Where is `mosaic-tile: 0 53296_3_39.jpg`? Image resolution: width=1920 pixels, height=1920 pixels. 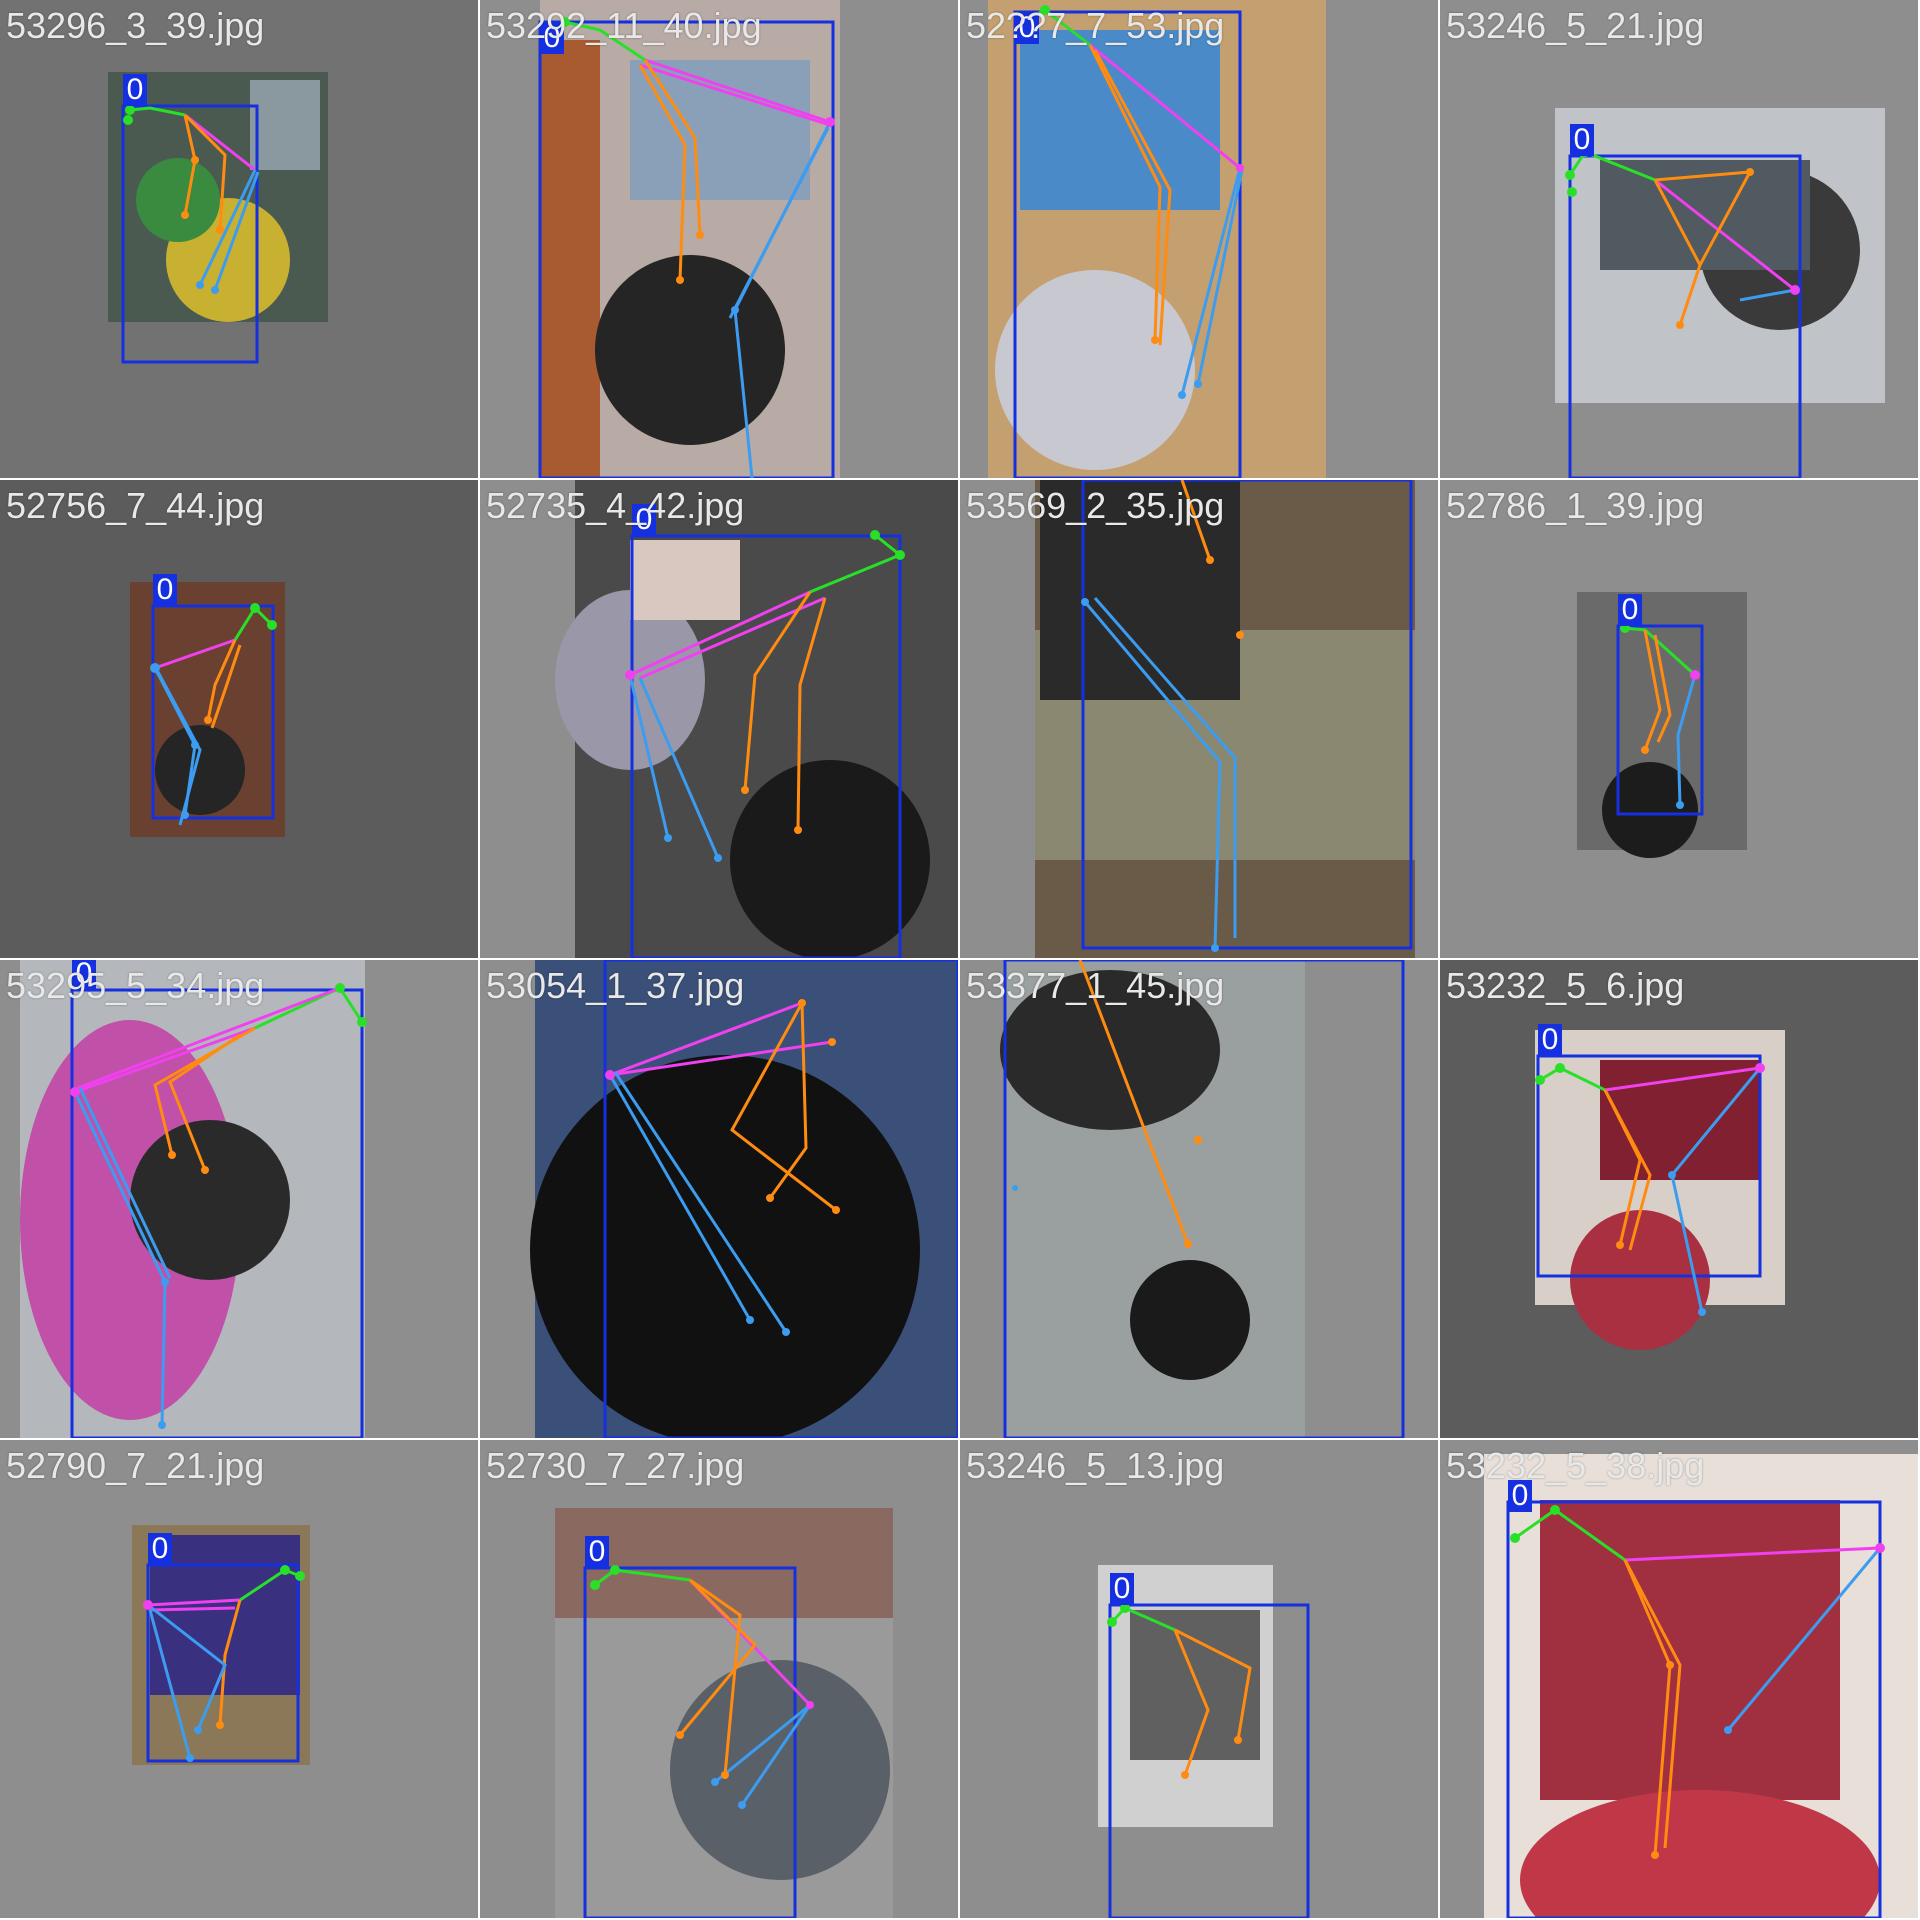 mosaic-tile: 0 53296_3_39.jpg is located at coordinates (239, 239).